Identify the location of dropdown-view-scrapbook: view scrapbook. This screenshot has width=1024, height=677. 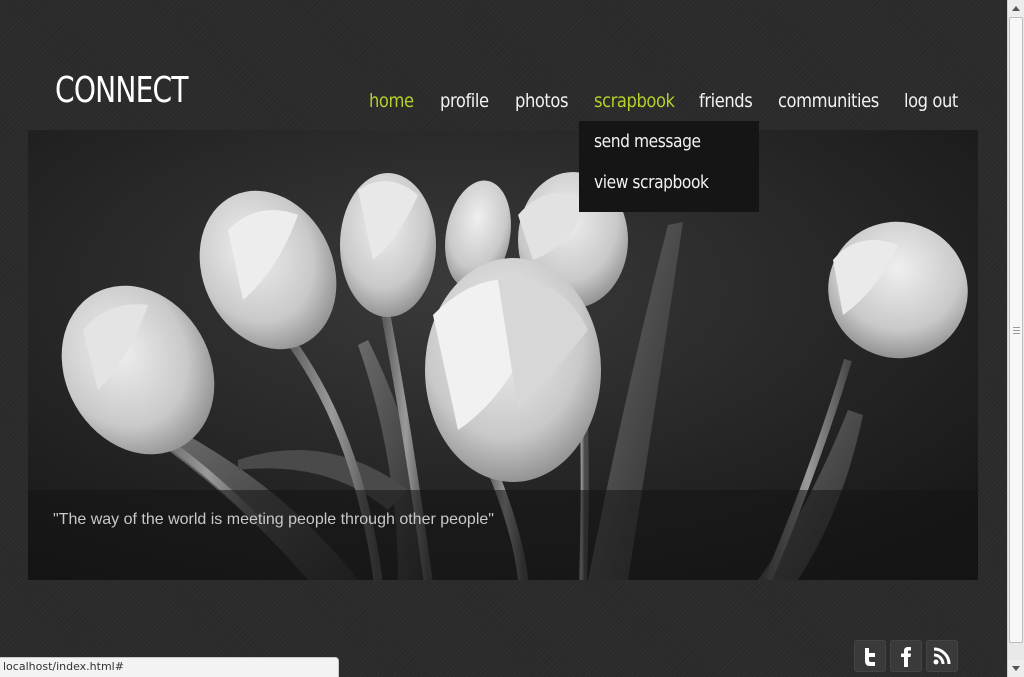
(651, 182).